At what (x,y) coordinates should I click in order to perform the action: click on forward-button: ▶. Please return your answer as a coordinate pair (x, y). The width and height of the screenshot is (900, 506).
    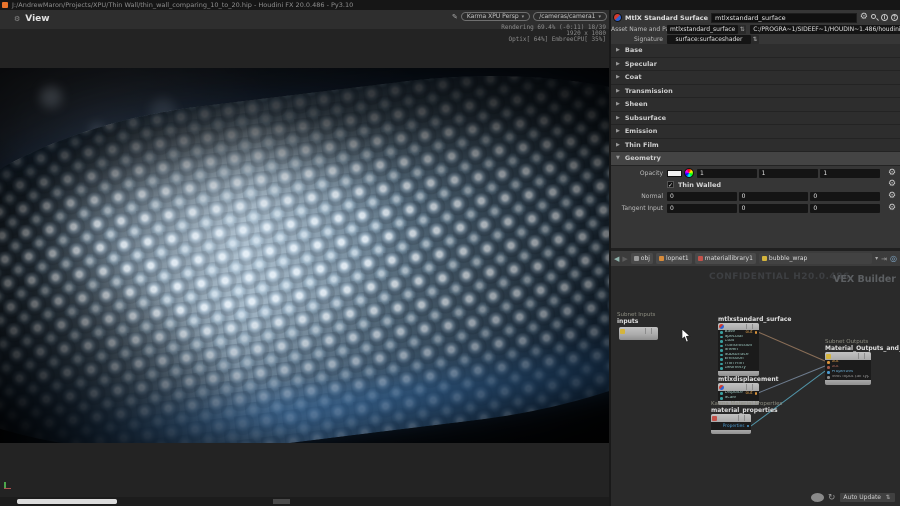
    Looking at the image, I should click on (624, 259).